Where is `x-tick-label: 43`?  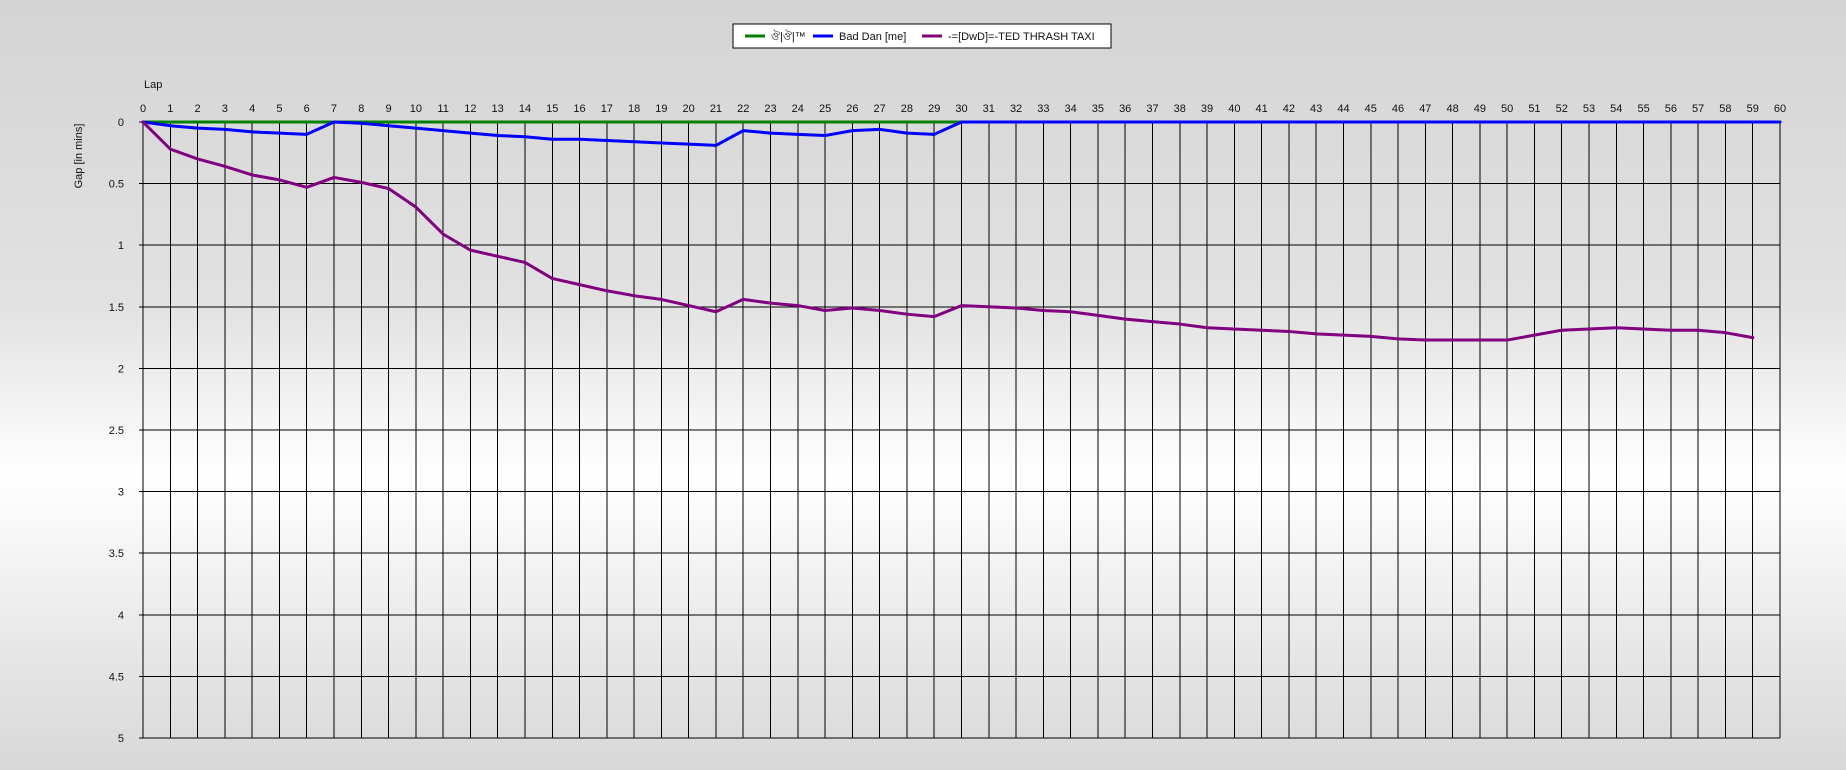
x-tick-label: 43 is located at coordinates (1316, 109).